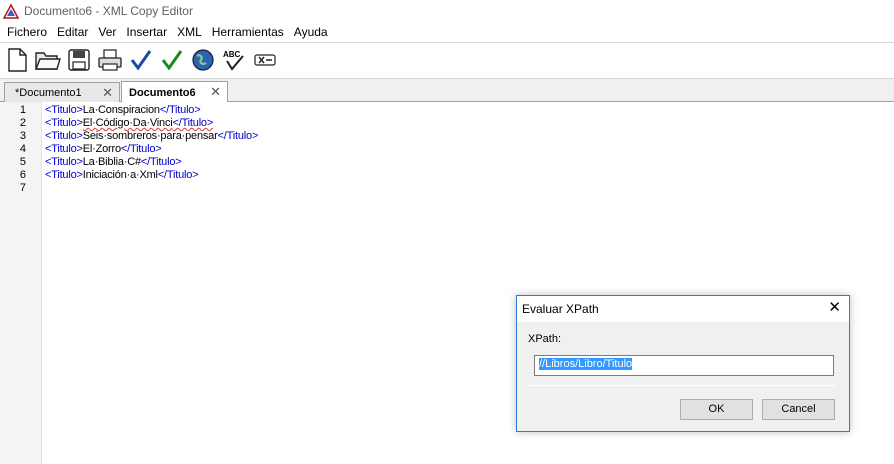 The height and width of the screenshot is (464, 894). I want to click on validate-icon, so click(172, 60).